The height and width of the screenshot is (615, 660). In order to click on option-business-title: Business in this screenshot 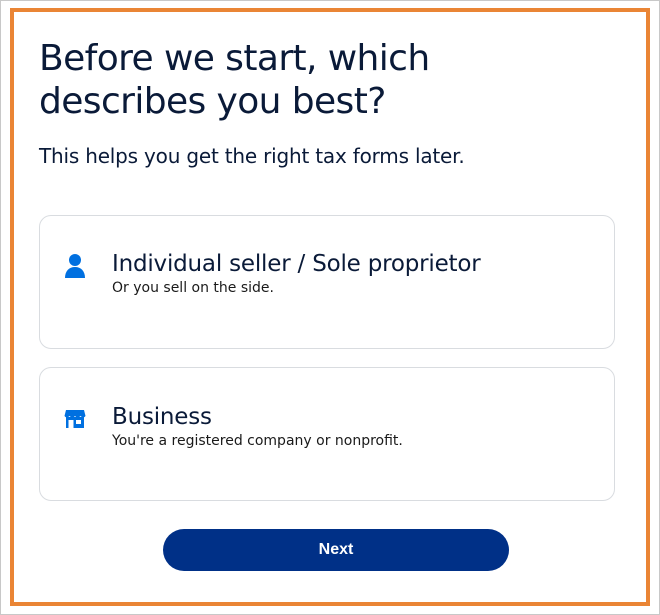, I will do `click(162, 417)`.